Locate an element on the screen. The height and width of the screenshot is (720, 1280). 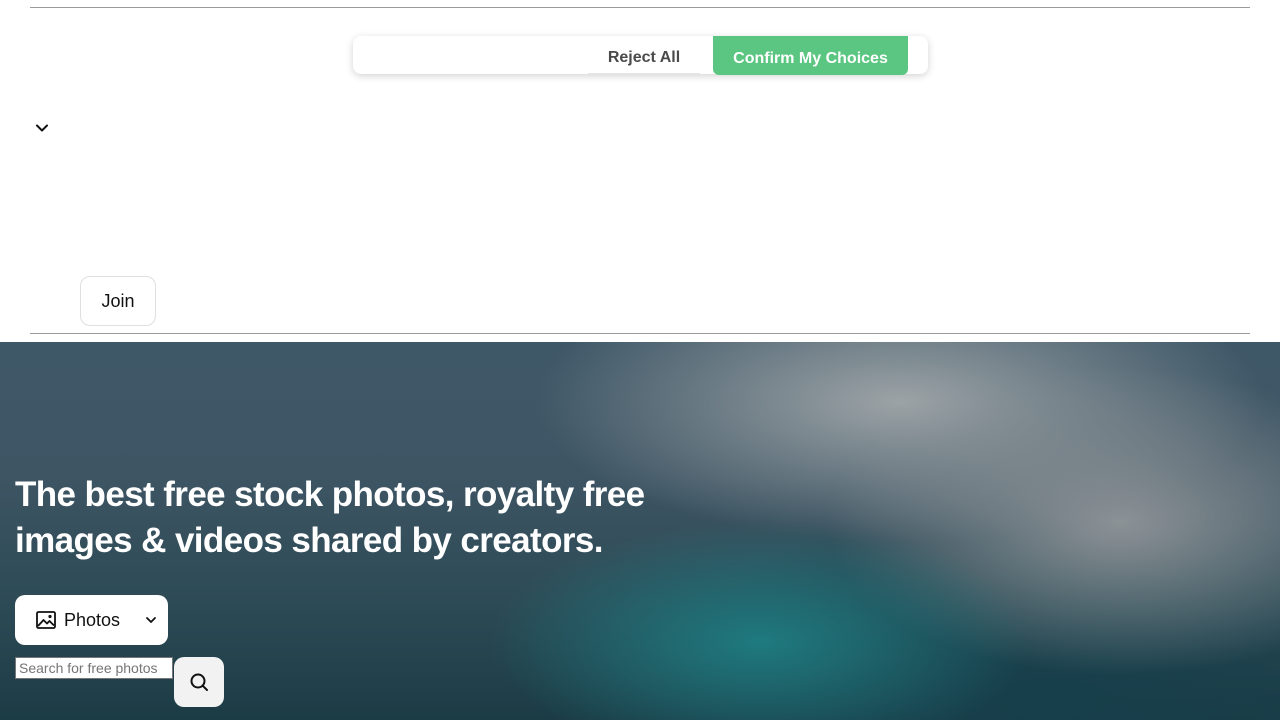
media-type-dropdown: Photos is located at coordinates (91, 620).